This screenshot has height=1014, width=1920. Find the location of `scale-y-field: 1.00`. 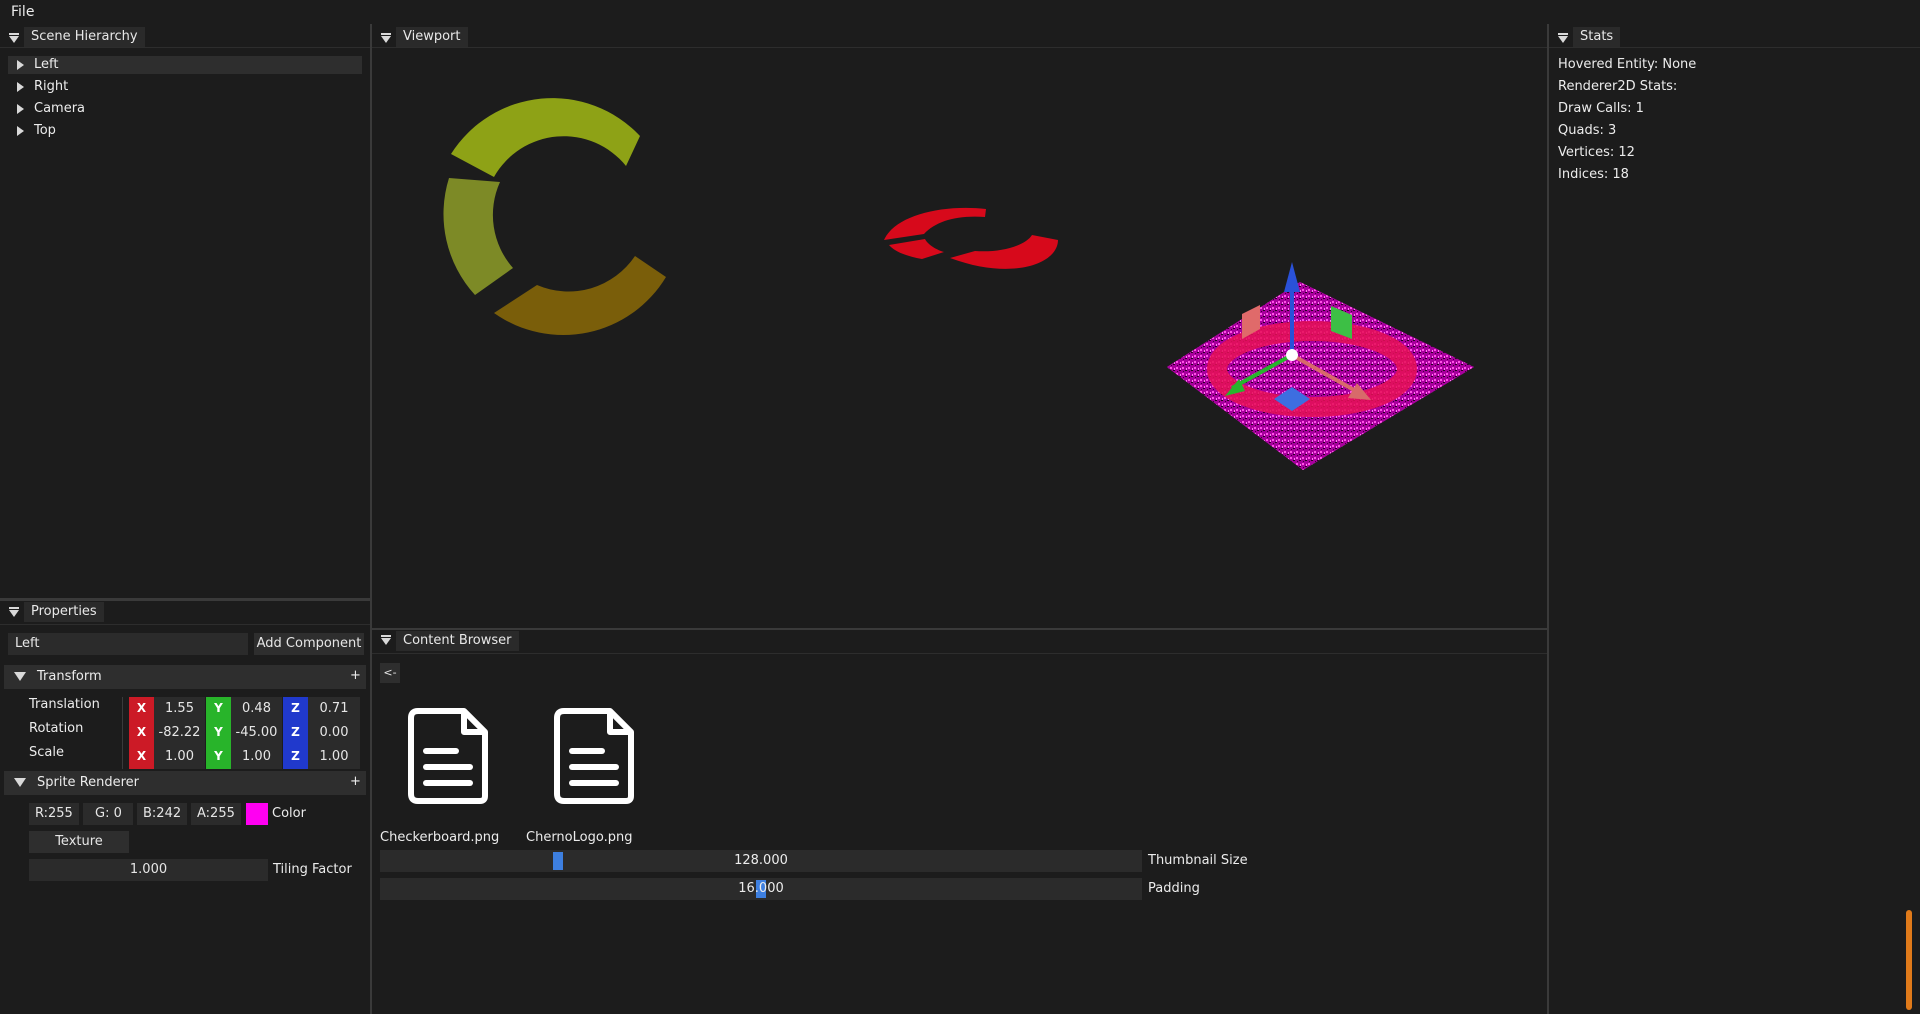

scale-y-field: 1.00 is located at coordinates (256, 757).